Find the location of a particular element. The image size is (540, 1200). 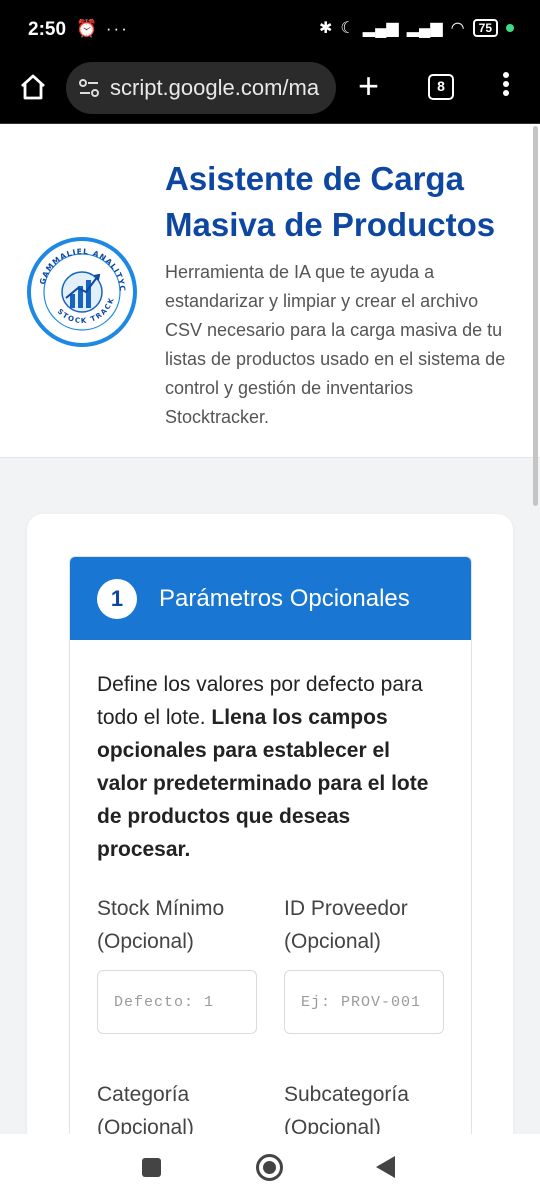

url-text: script.google.com/ma is located at coordinates (215, 87).